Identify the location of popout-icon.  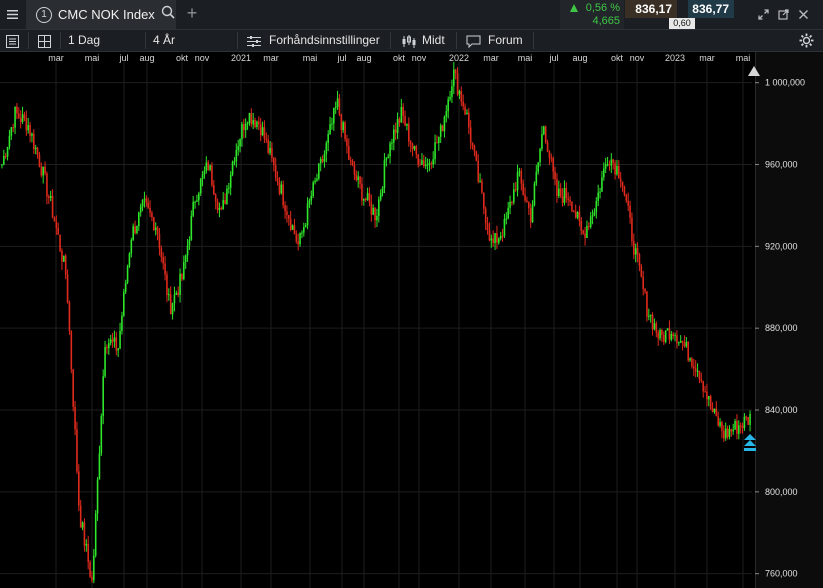
(783, 16).